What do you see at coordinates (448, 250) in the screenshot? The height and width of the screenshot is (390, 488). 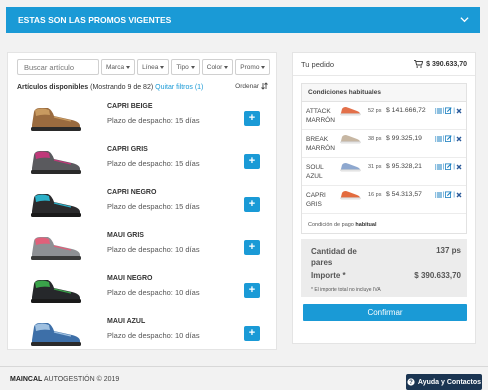 I see `pairs-value: 137 ps` at bounding box center [448, 250].